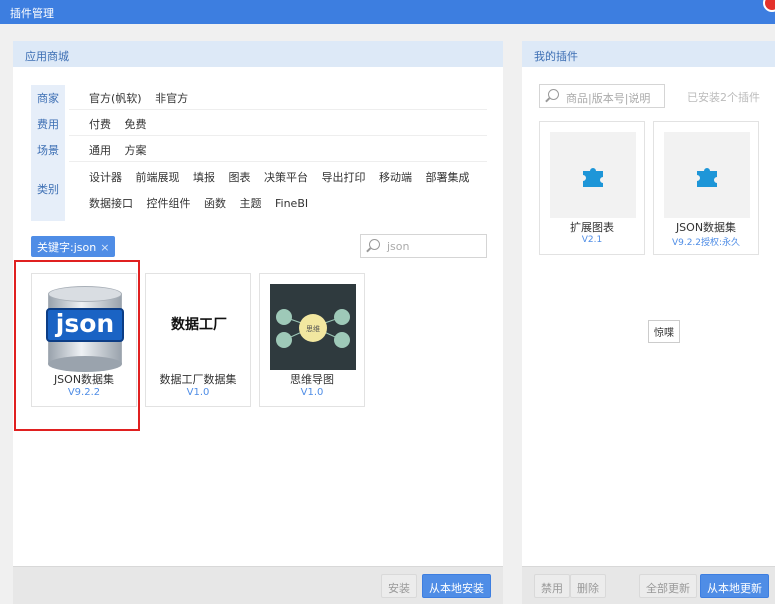  Describe the element at coordinates (588, 586) in the screenshot. I see `delete-button: 删除` at that location.